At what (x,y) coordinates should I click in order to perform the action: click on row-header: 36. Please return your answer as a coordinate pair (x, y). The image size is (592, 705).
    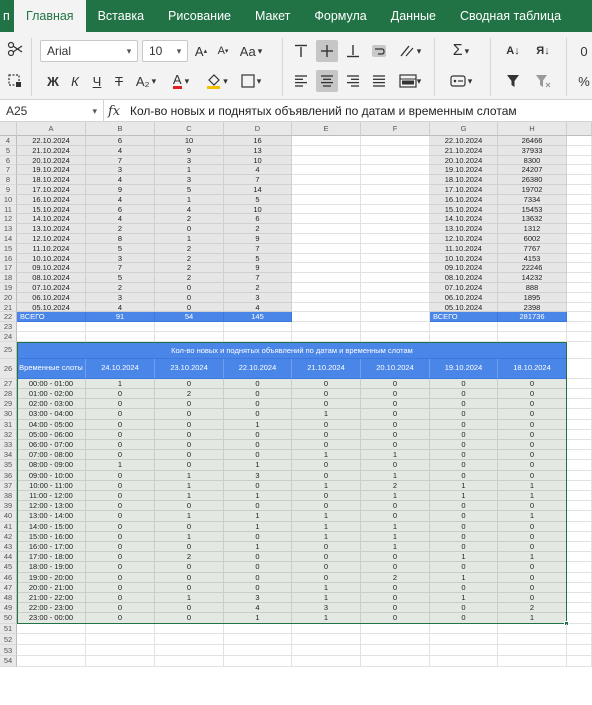
    Looking at the image, I should click on (8, 475).